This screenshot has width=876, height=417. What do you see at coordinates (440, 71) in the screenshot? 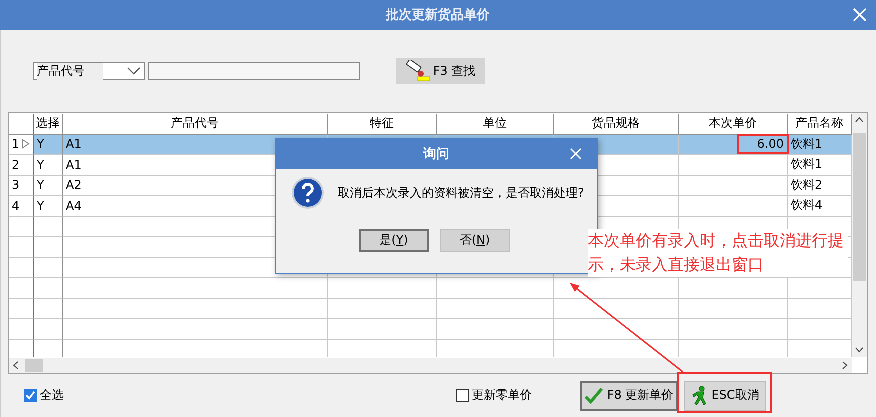
I see `find-button: F3 查找` at bounding box center [440, 71].